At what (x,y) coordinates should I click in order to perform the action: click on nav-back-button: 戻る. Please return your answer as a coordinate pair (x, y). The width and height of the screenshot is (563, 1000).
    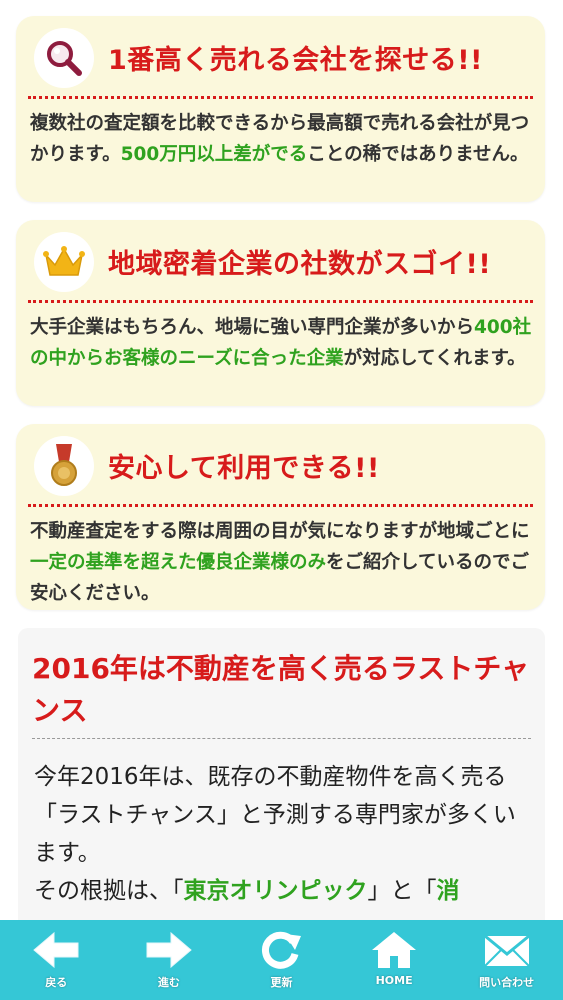
    Looking at the image, I should click on (56, 960).